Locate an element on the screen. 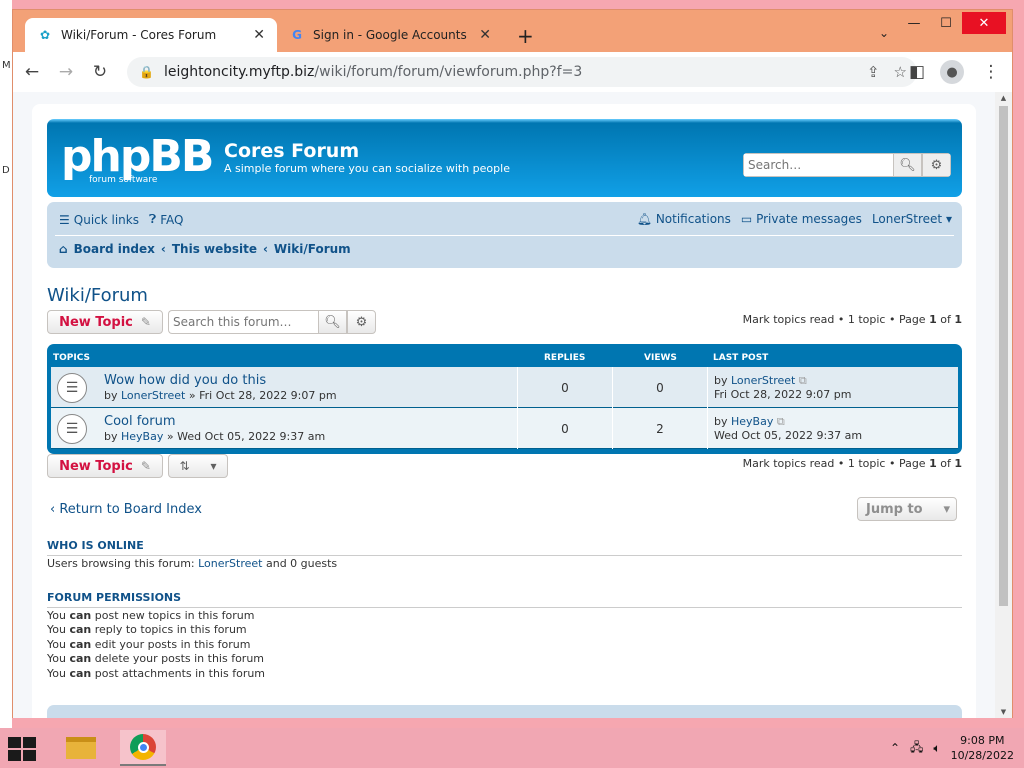 This screenshot has width=1024, height=768. scrollbar-thumb is located at coordinates (1003, 356).